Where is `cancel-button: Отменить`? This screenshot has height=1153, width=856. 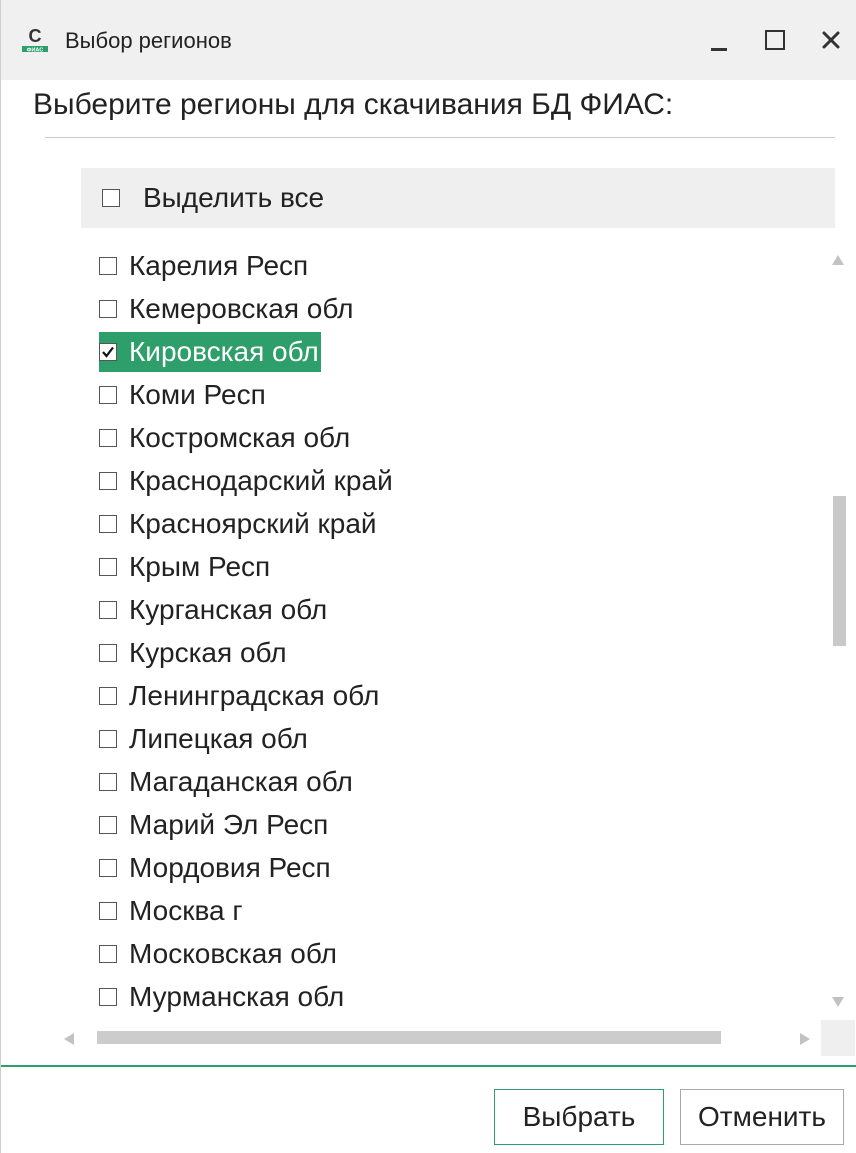 cancel-button: Отменить is located at coordinates (762, 1117).